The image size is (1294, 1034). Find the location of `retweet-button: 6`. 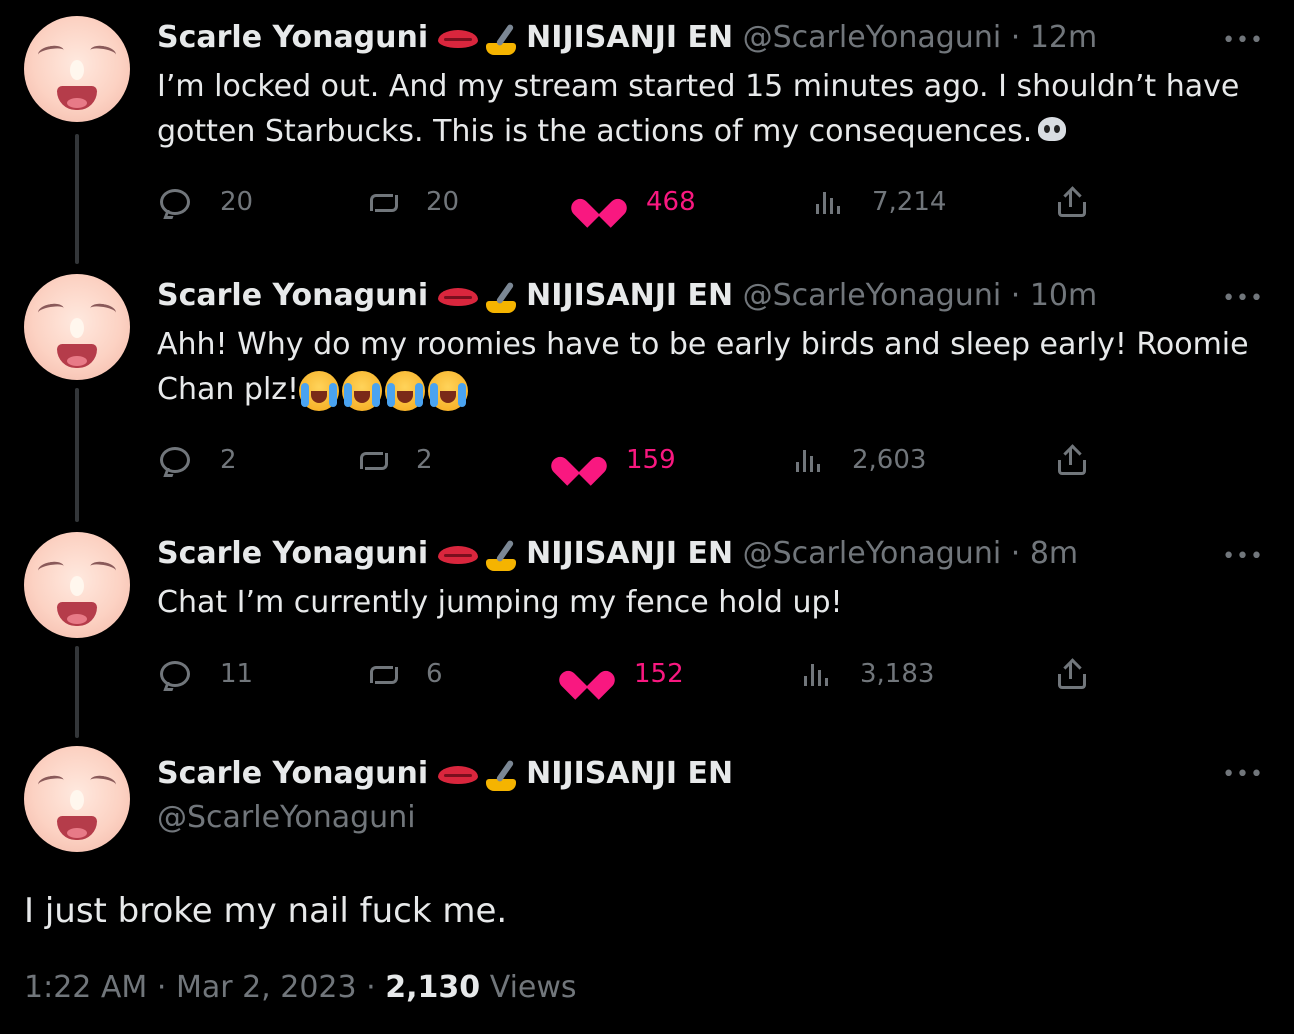

retweet-button: 6 is located at coordinates (404, 674).